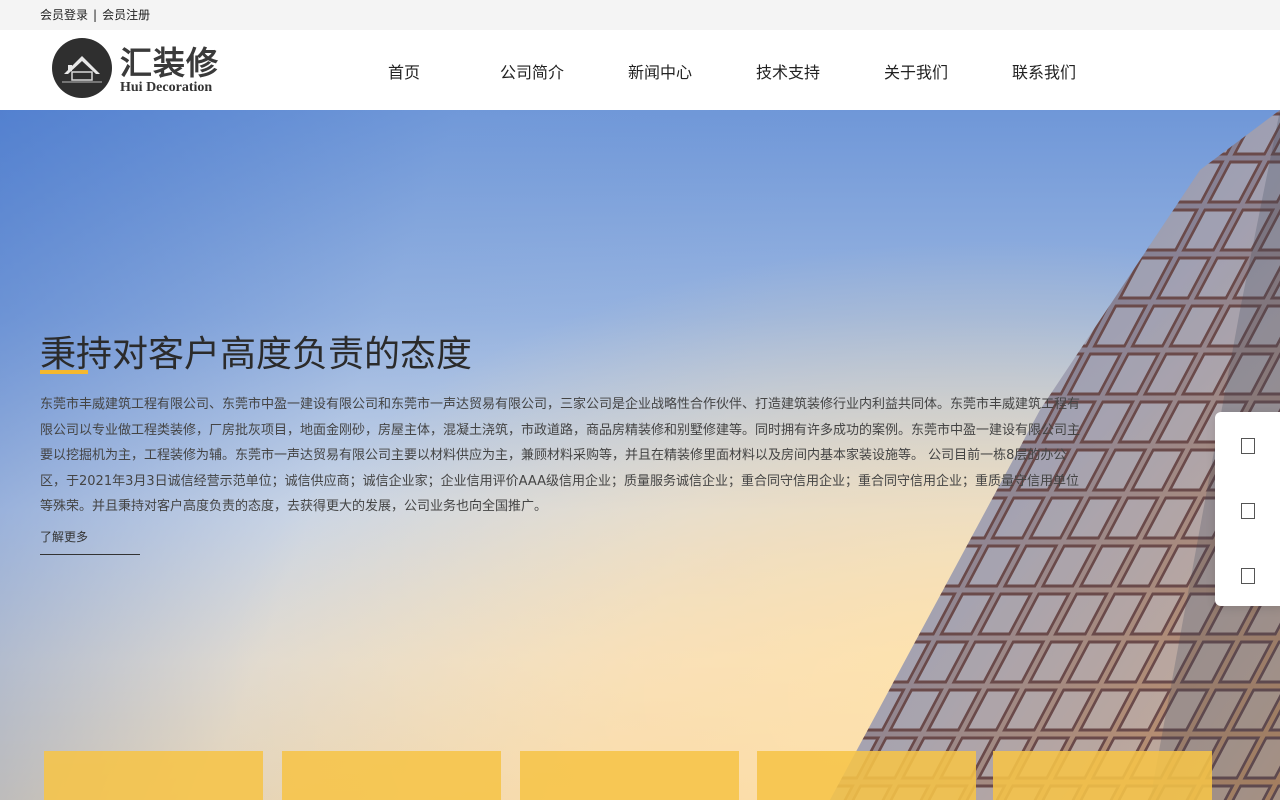 The height and width of the screenshot is (800, 1280). I want to click on member-login-link: 会员登录, so click(64, 15).